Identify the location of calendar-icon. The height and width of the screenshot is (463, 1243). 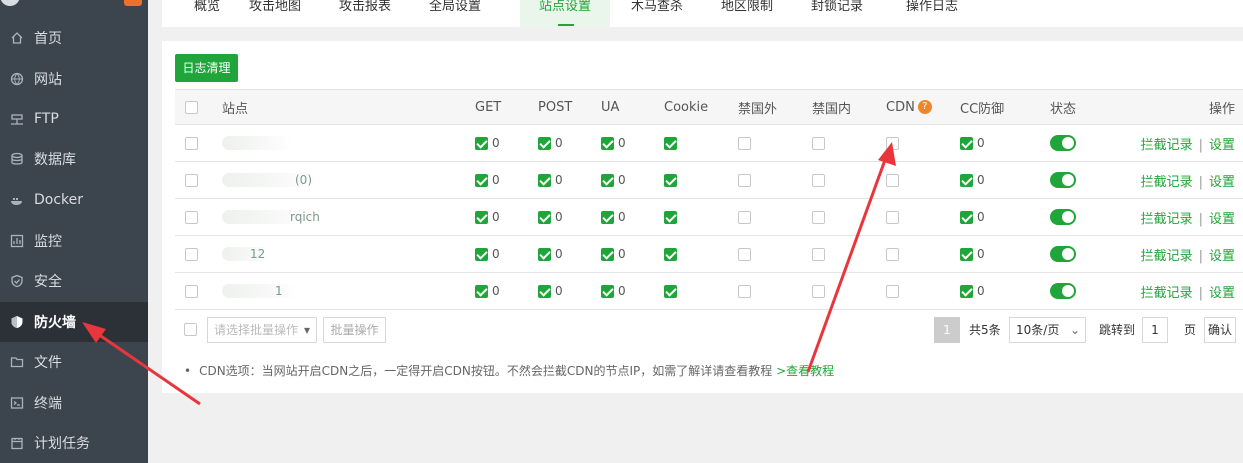
(17, 443).